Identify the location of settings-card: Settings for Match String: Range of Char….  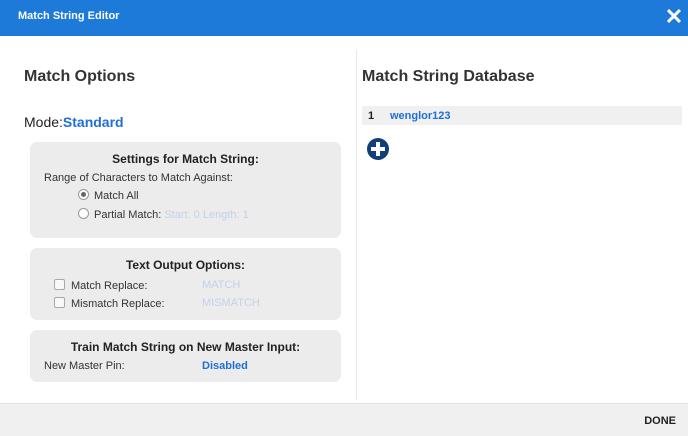
(185, 190).